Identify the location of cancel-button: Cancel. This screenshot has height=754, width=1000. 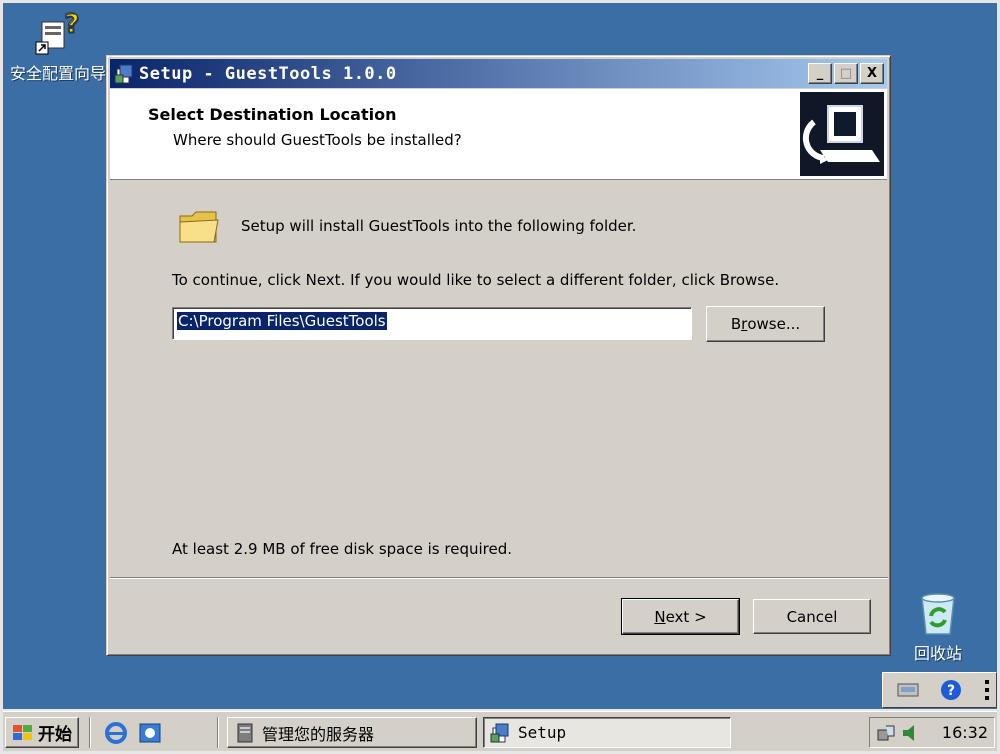
(812, 616).